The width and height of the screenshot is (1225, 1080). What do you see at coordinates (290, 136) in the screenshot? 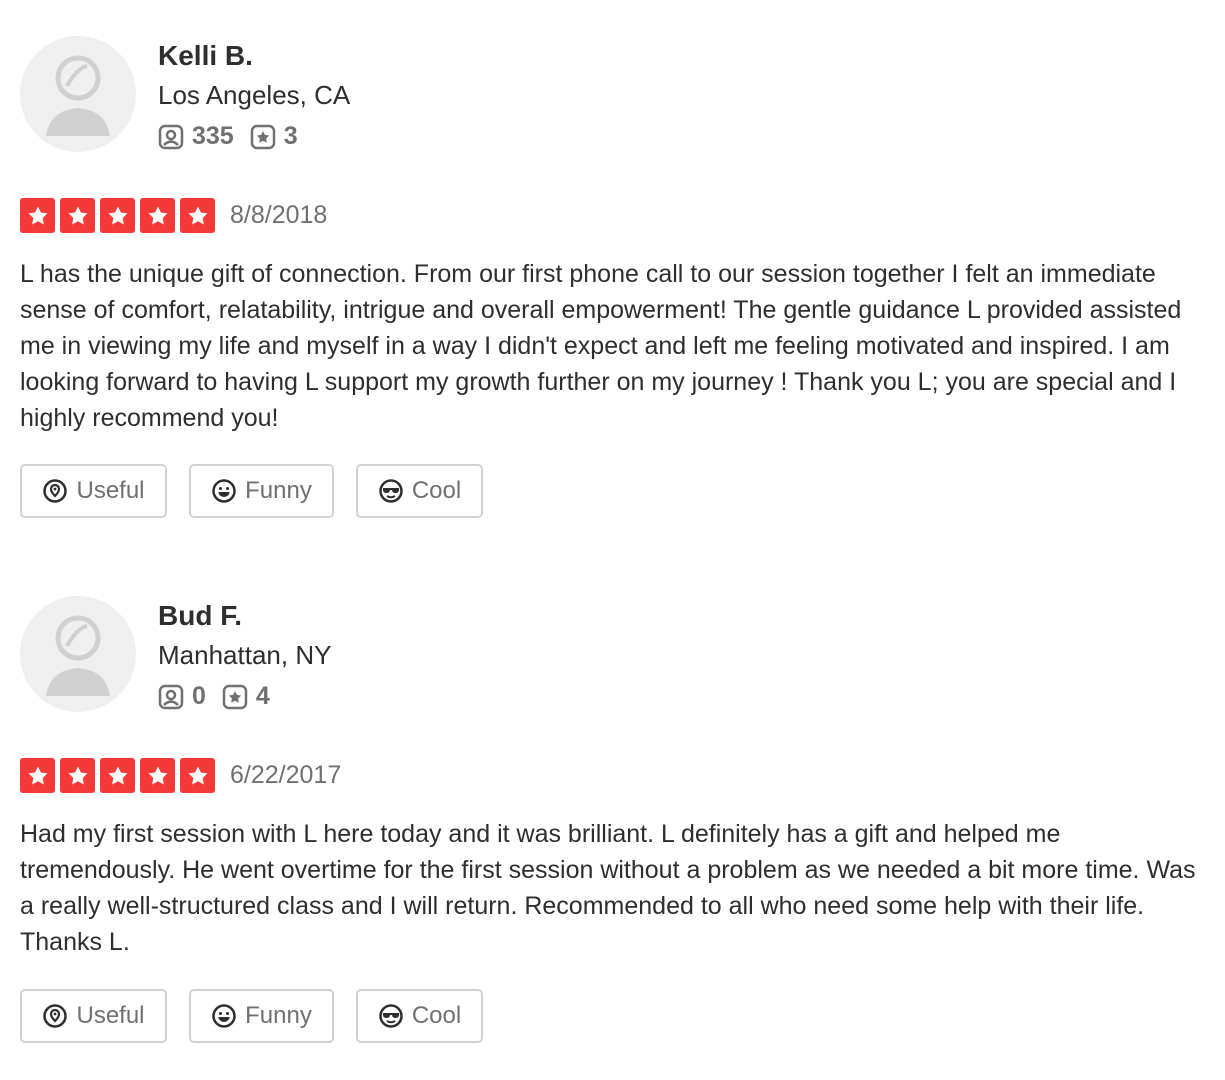
I see `reviews-count-value: 3` at bounding box center [290, 136].